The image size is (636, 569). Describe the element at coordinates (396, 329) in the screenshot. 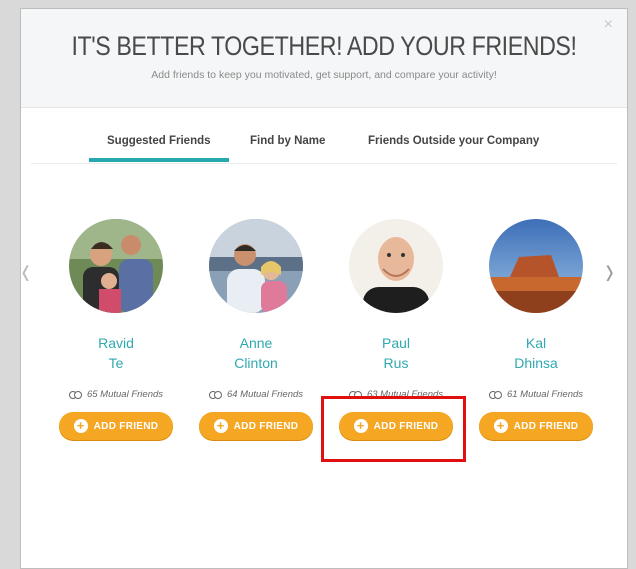

I see `friend-card: Paul Rus 63 Mutual Friends + ADD FRIEND` at that location.